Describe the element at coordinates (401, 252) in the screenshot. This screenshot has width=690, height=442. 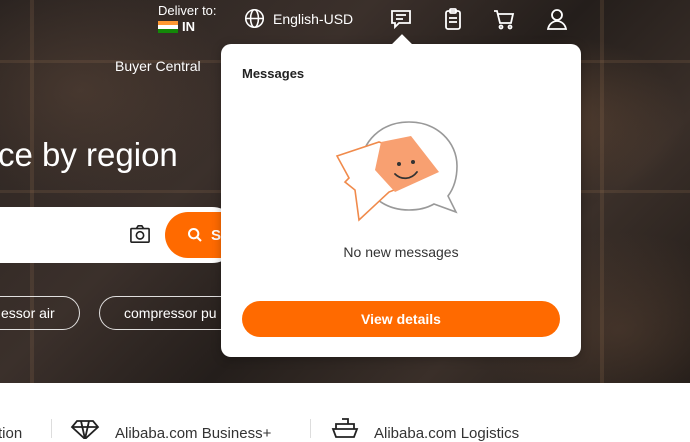
I see `empty-messages-text: No new messages` at that location.